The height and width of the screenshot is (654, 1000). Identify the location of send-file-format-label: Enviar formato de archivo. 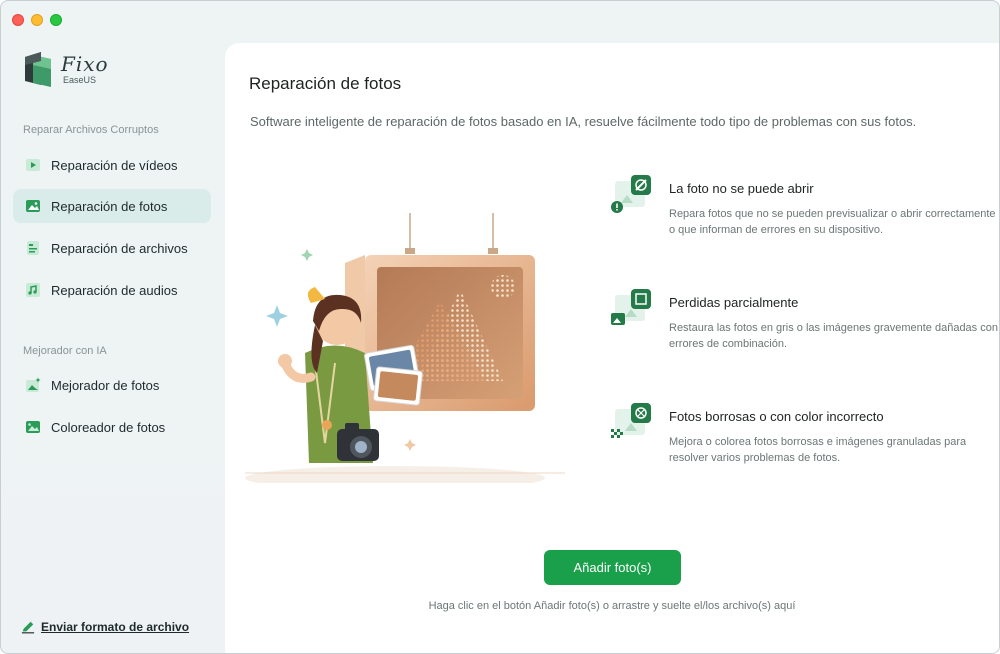
(115, 627).